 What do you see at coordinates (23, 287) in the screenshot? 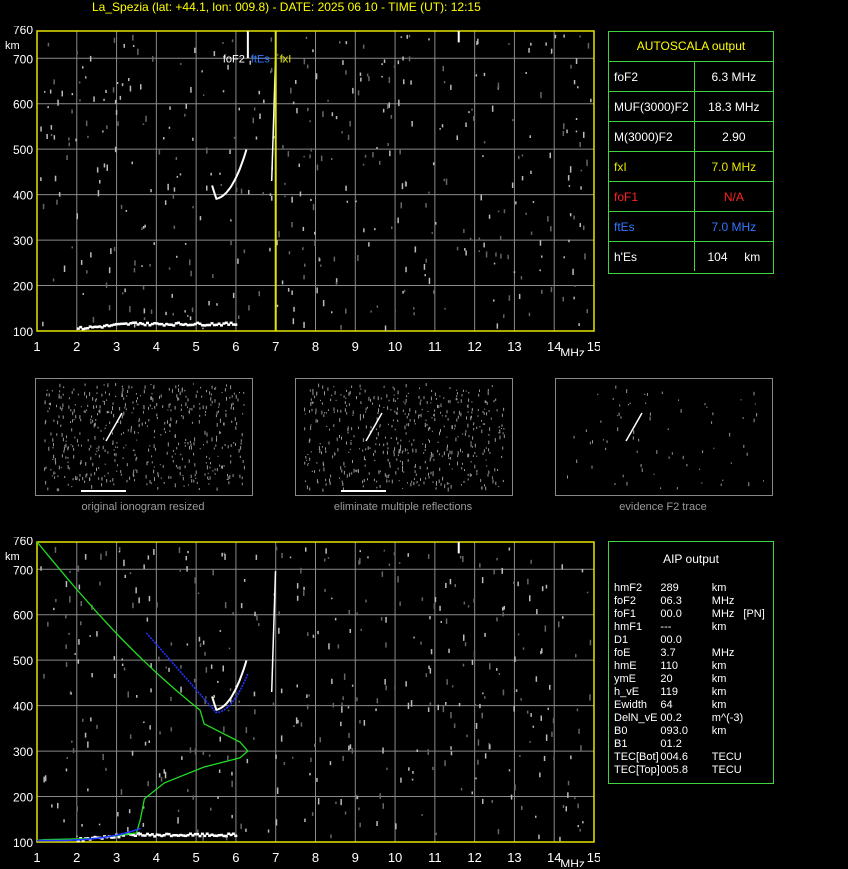
I see `y-tick-label: 200` at bounding box center [23, 287].